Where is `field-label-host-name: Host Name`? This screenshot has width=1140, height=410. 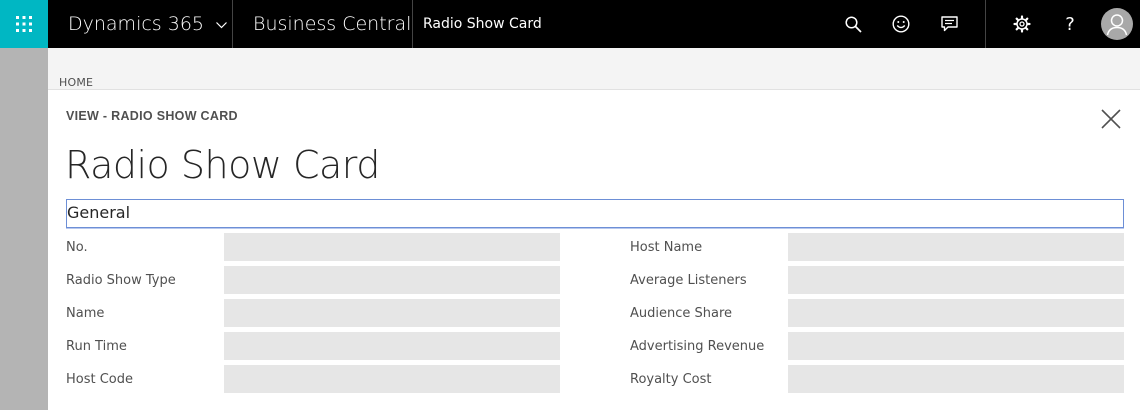
field-label-host-name: Host Name is located at coordinates (666, 247).